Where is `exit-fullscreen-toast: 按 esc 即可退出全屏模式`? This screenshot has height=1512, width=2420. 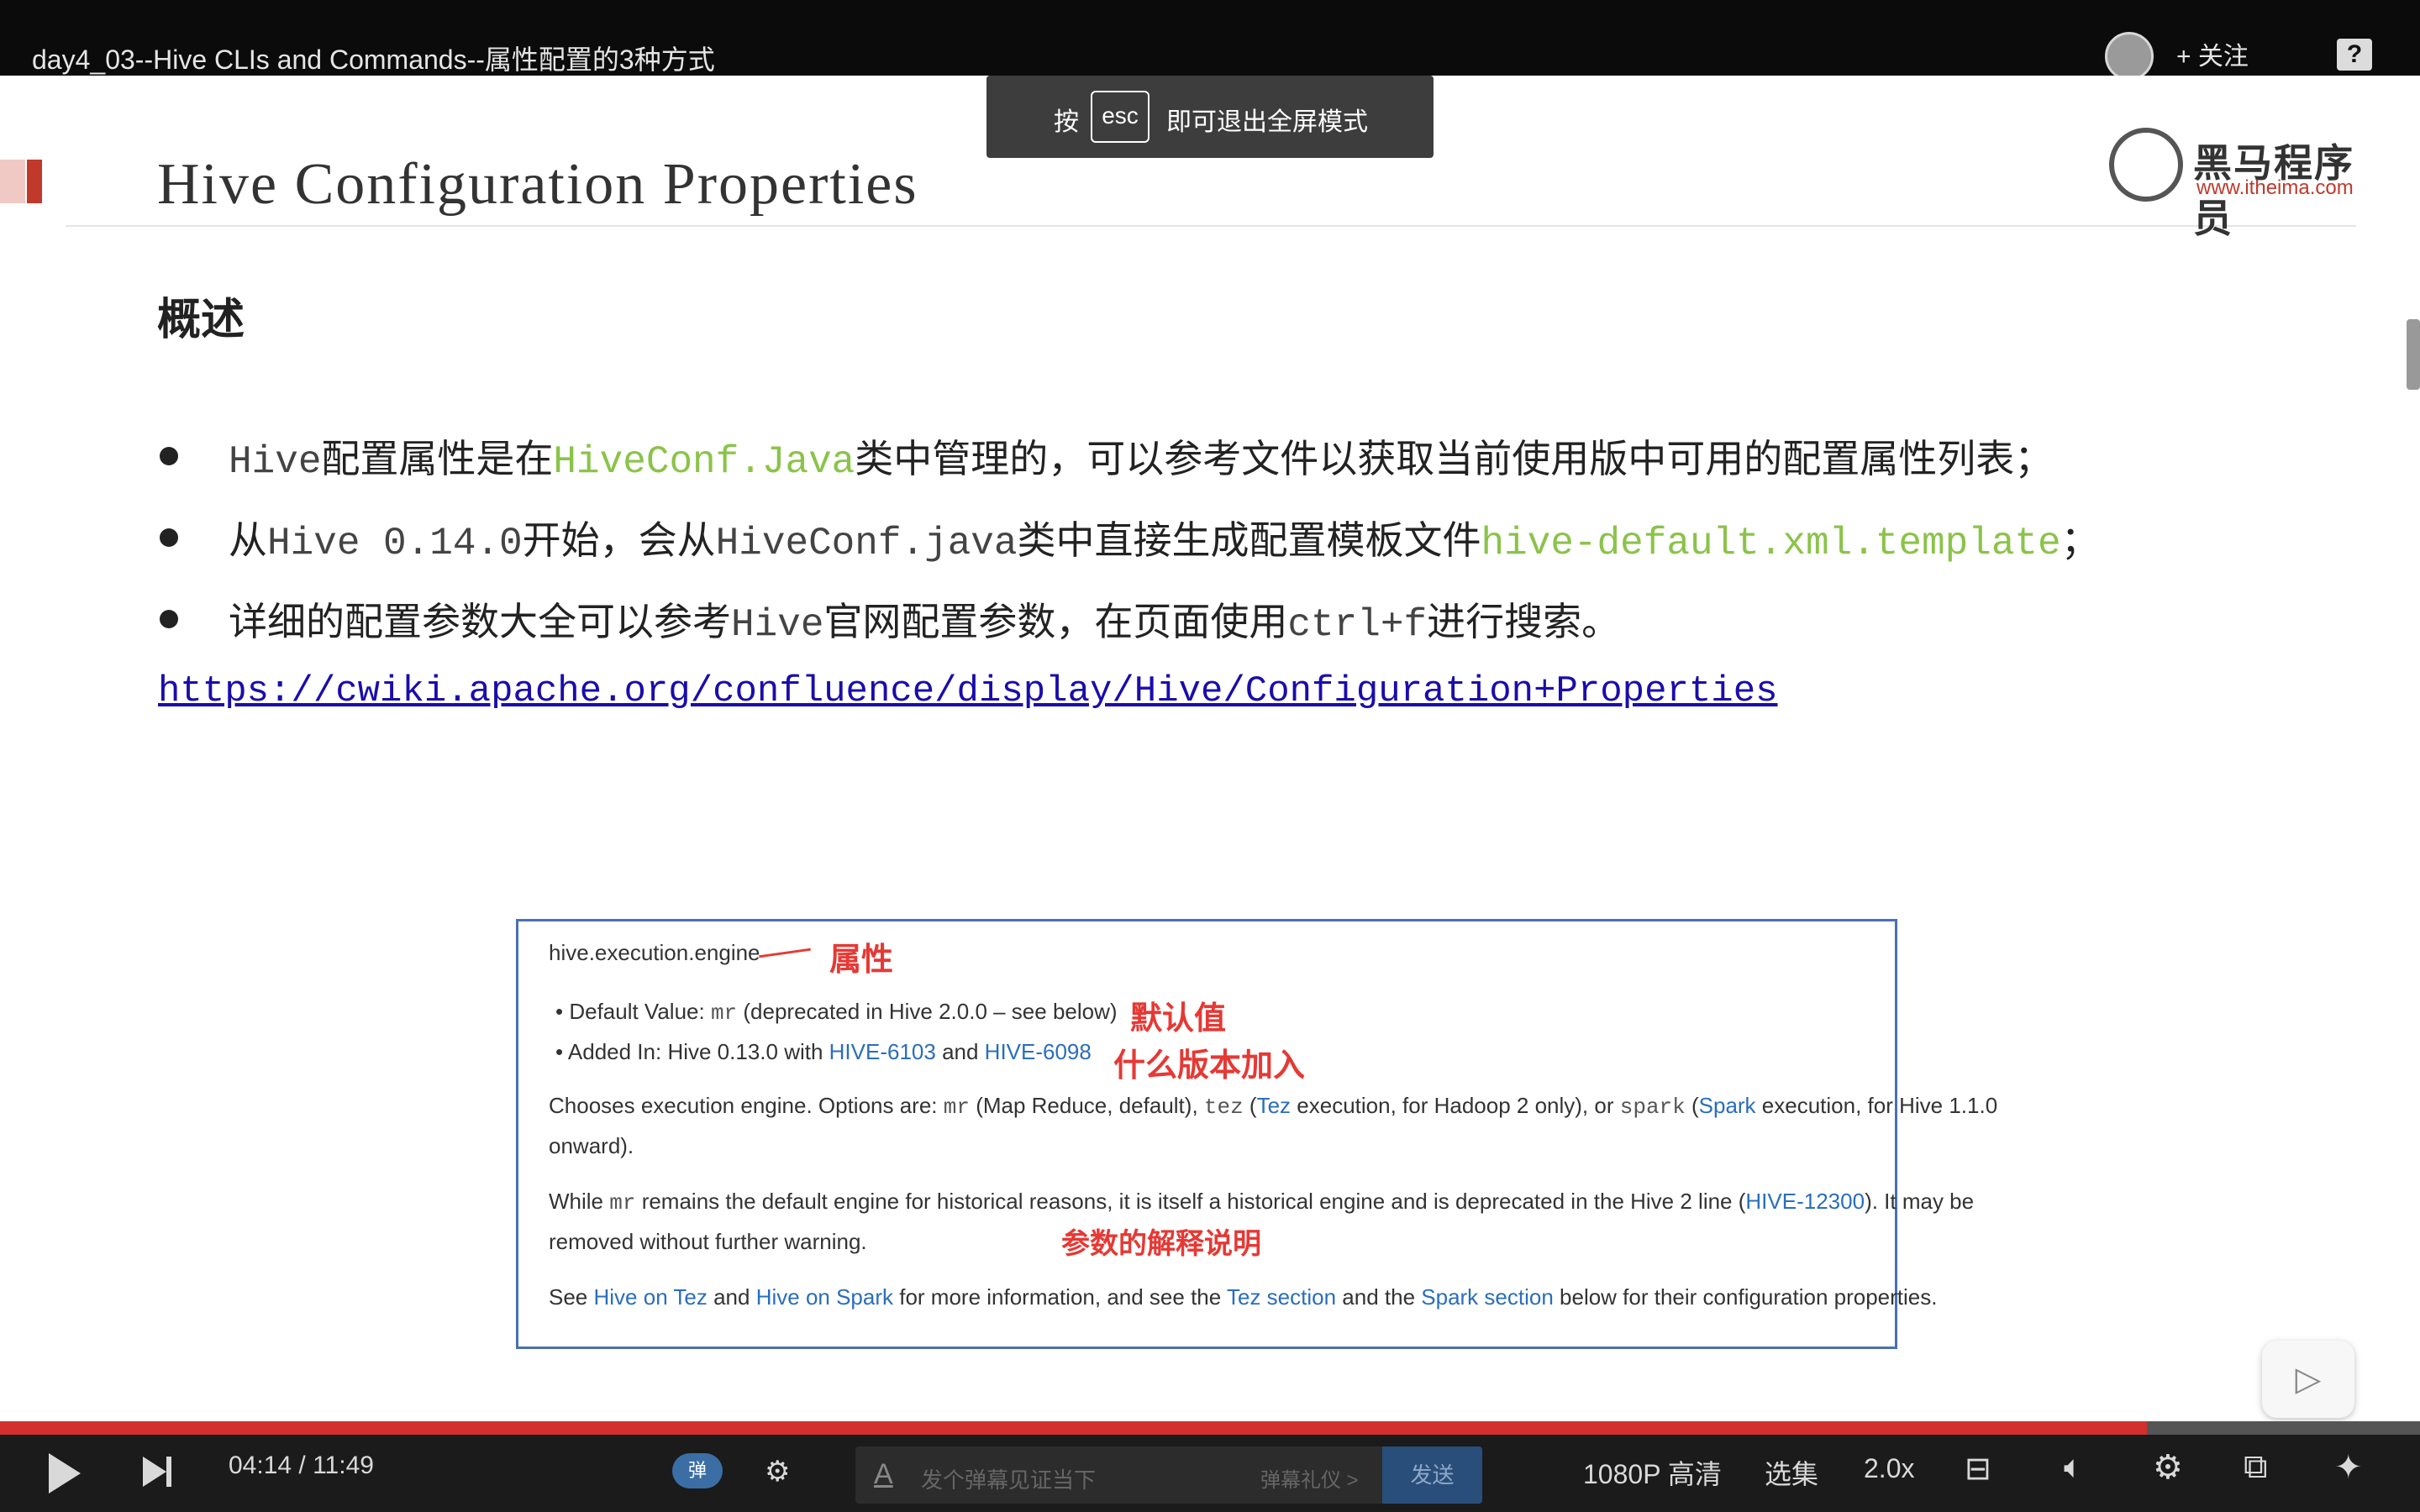 exit-fullscreen-toast: 按 esc 即可退出全屏模式 is located at coordinates (1210, 117).